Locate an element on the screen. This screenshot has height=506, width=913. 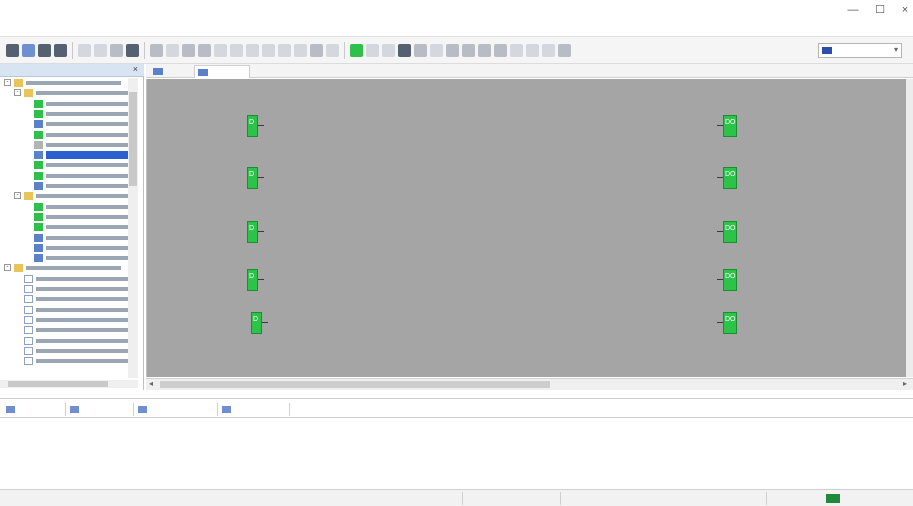
step-icon is located at coordinates (388, 50).